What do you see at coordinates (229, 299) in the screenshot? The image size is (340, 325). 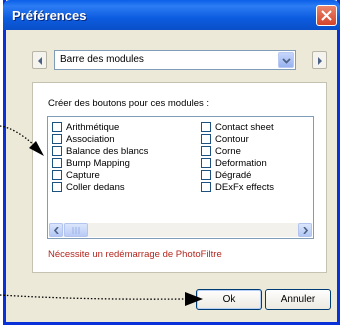 I see `ok-button: Ok` at bounding box center [229, 299].